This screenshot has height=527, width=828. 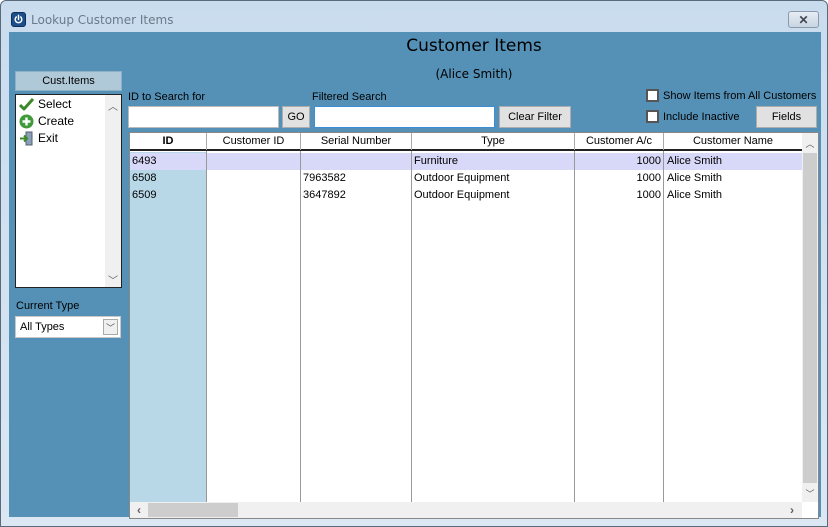 What do you see at coordinates (110, 327) in the screenshot?
I see `chevron-down-icon: ﹀` at bounding box center [110, 327].